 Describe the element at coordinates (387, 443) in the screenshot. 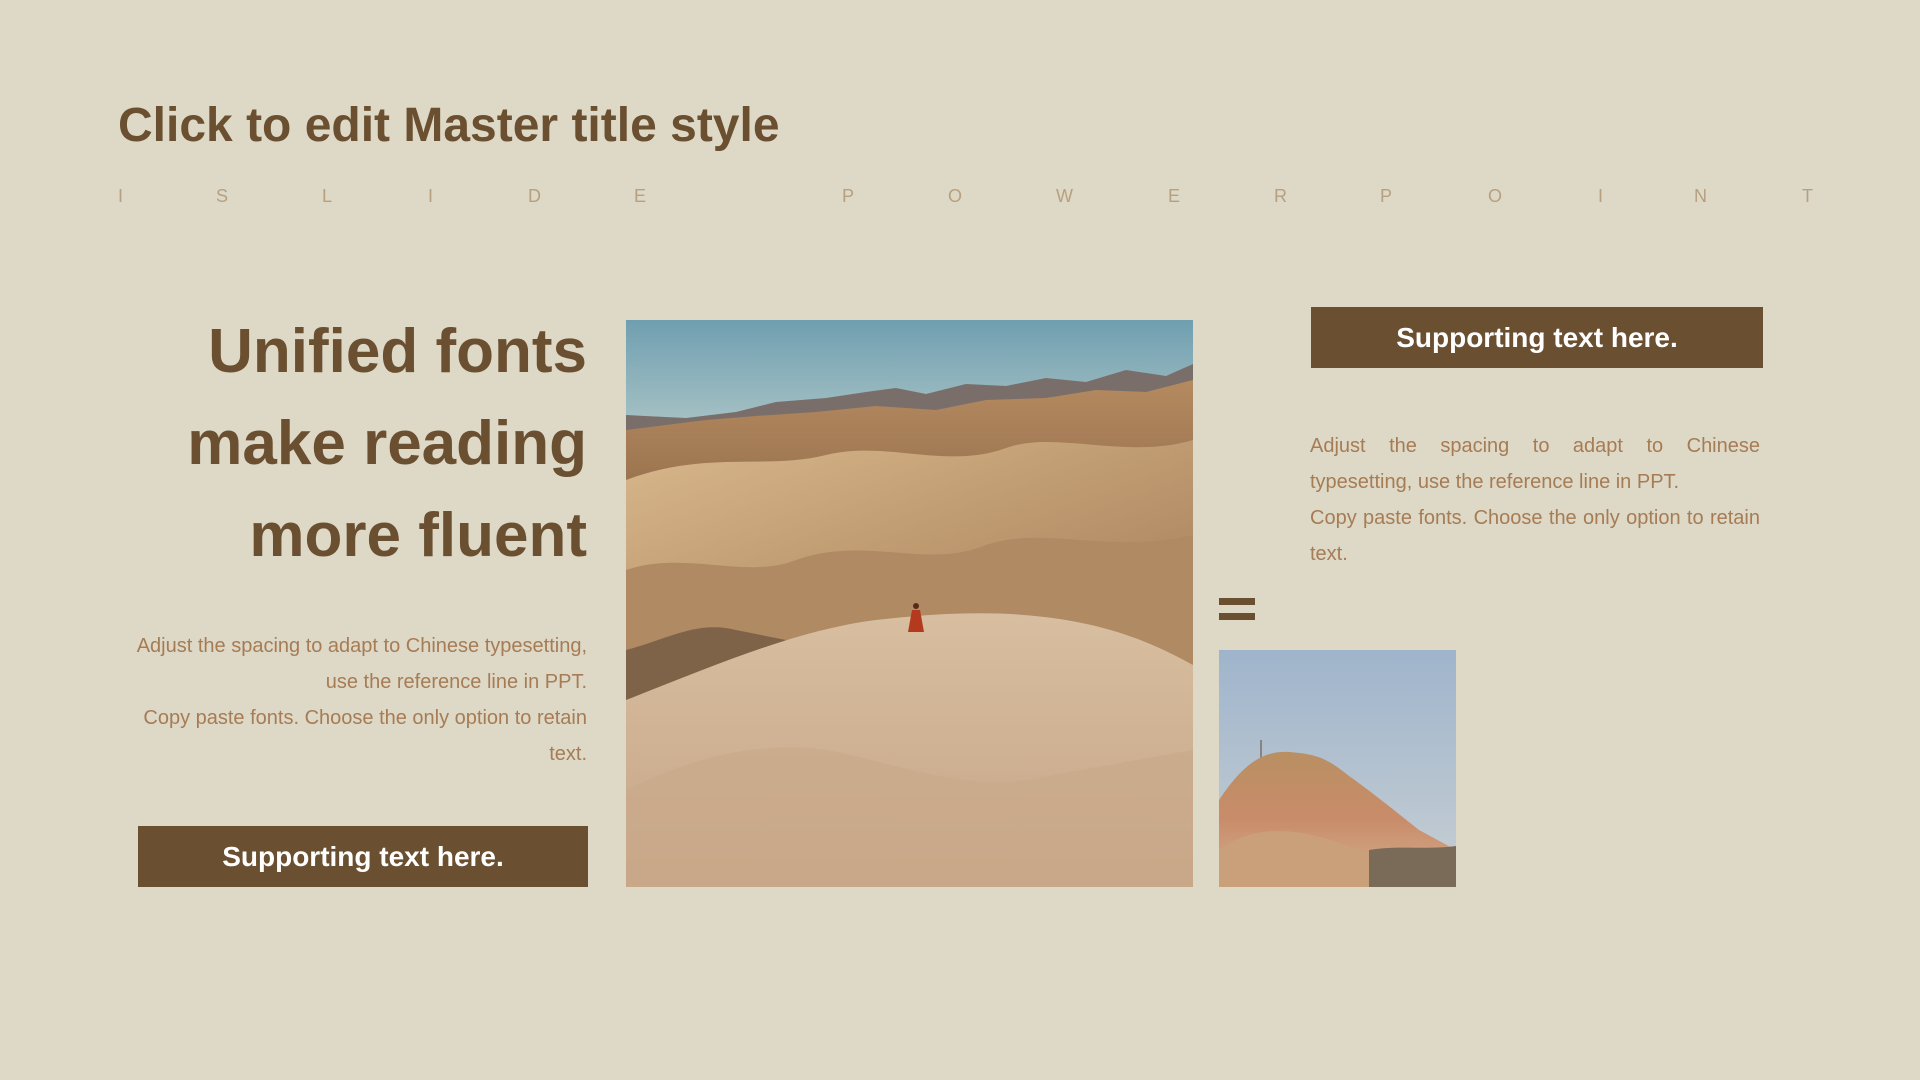

I see `headline-line: make reading` at that location.